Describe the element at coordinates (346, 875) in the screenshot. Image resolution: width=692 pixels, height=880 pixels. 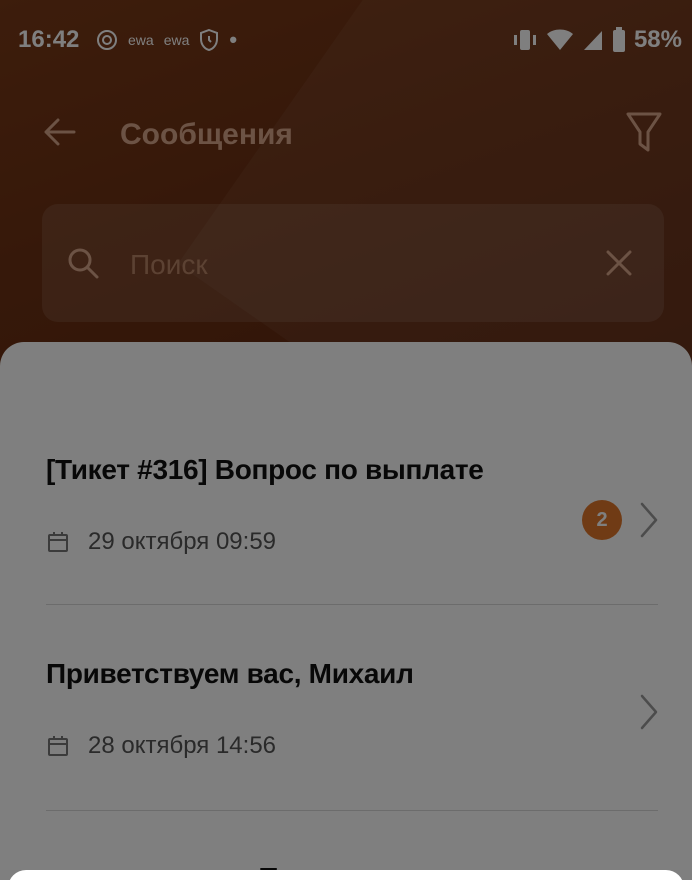
I see `bottom-sheet` at that location.